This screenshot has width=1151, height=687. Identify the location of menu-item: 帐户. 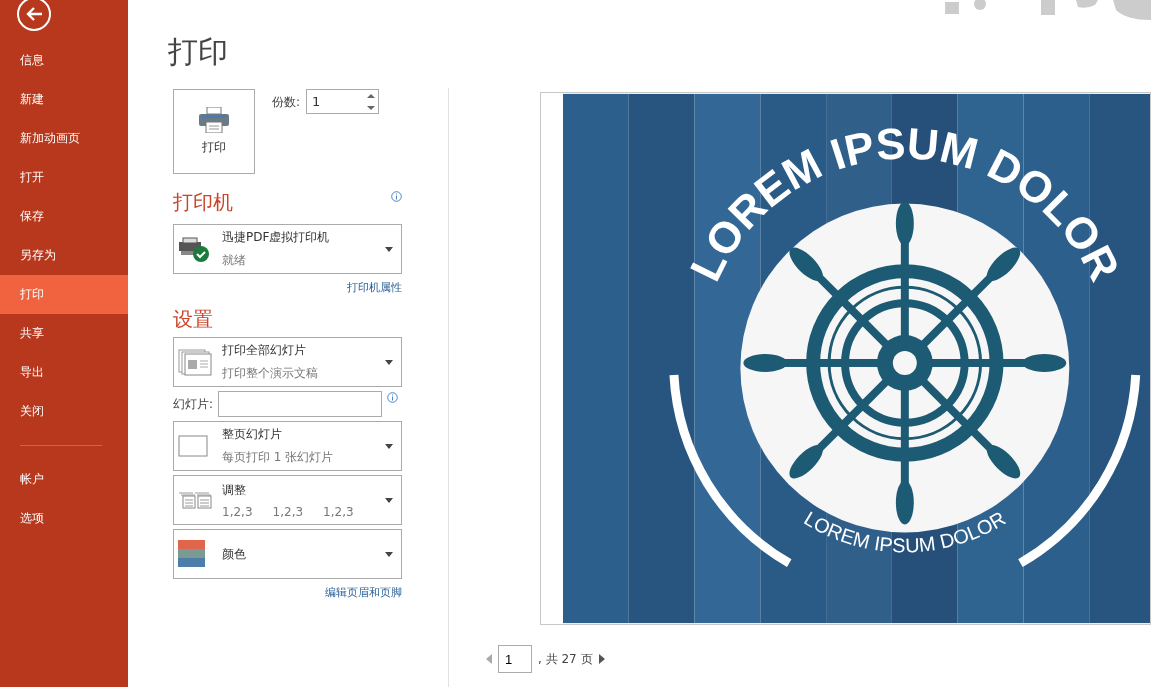
(64, 479).